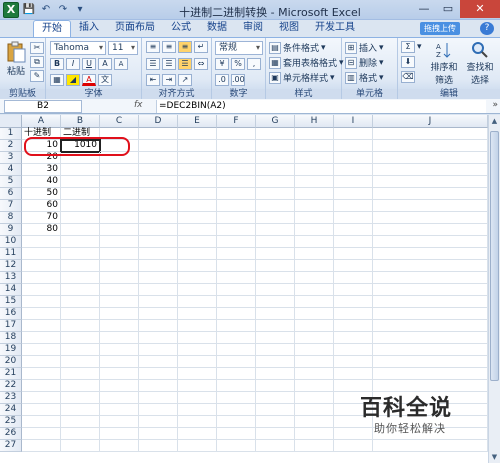 The width and height of the screenshot is (500, 463). Describe the element at coordinates (487, 28) in the screenshot. I see `help-icon: ?` at that location.